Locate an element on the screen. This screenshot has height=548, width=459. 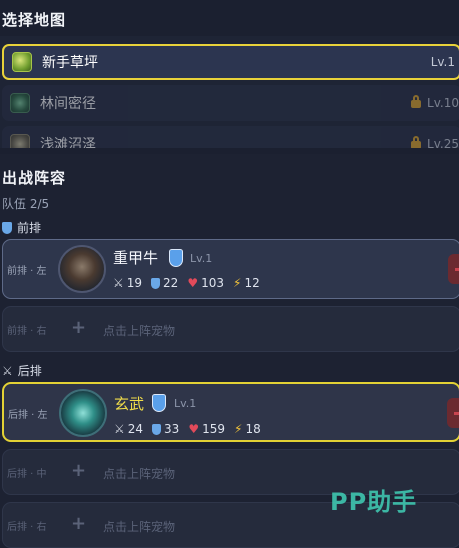
slot-position-label: 前排 · 左 is located at coordinates (27, 271).